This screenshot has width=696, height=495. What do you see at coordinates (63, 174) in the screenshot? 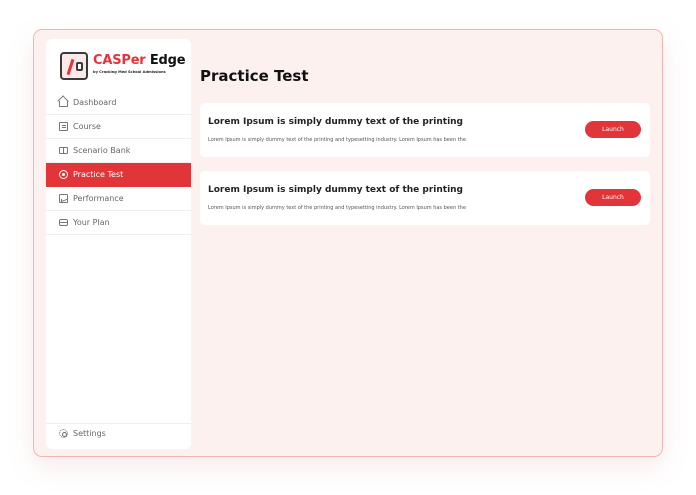
I see `target-icon` at bounding box center [63, 174].